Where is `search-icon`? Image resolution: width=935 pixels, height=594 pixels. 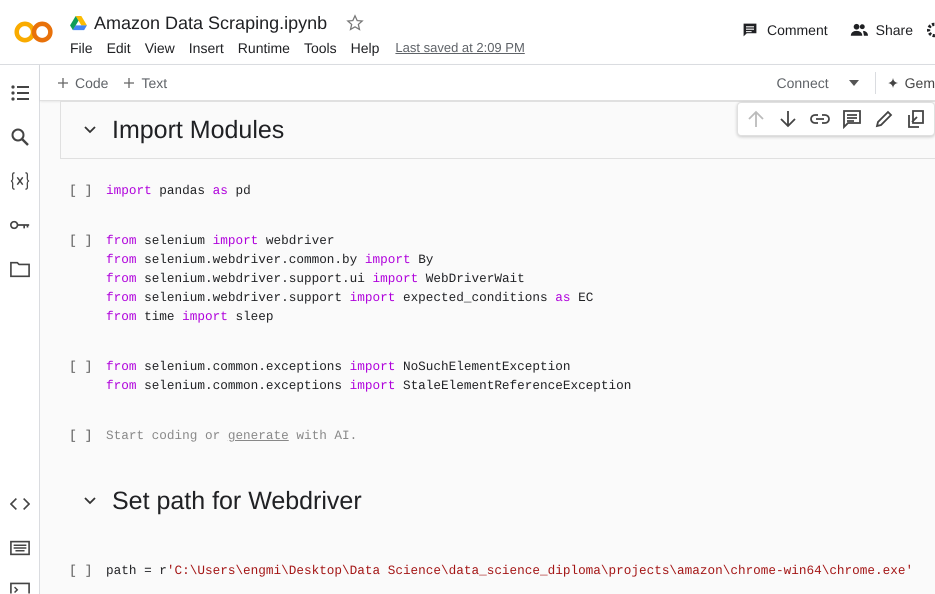
search-icon is located at coordinates (20, 137).